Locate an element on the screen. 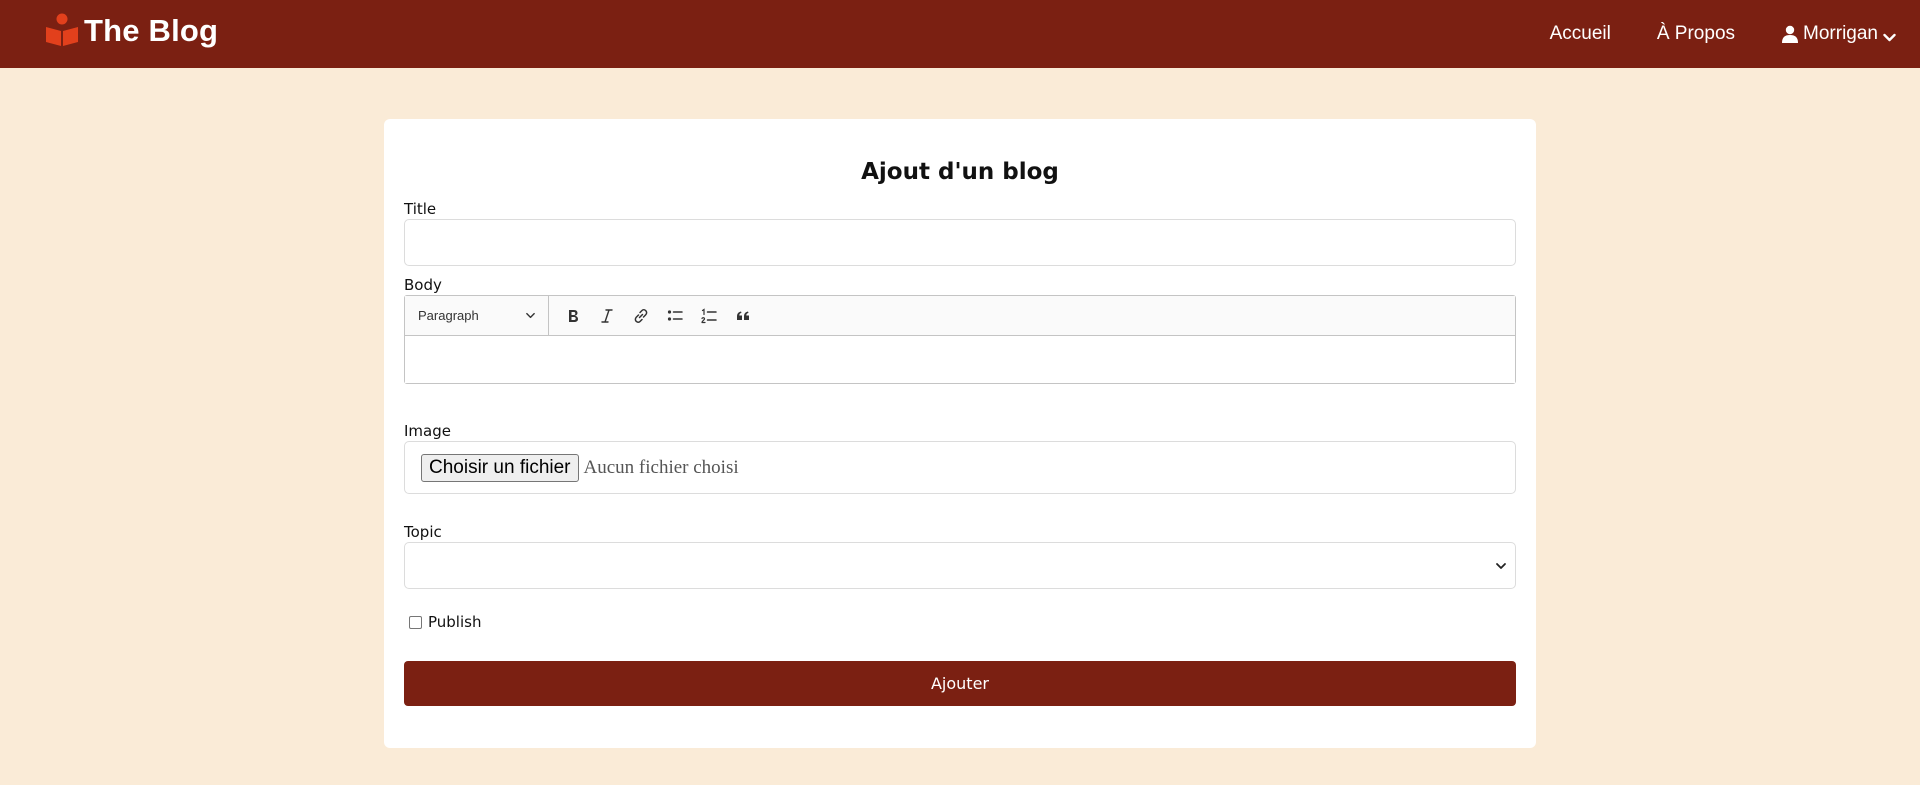 The height and width of the screenshot is (785, 1920). image-file-input: Choisir un fichier Aucun fichier choisi is located at coordinates (960, 467).